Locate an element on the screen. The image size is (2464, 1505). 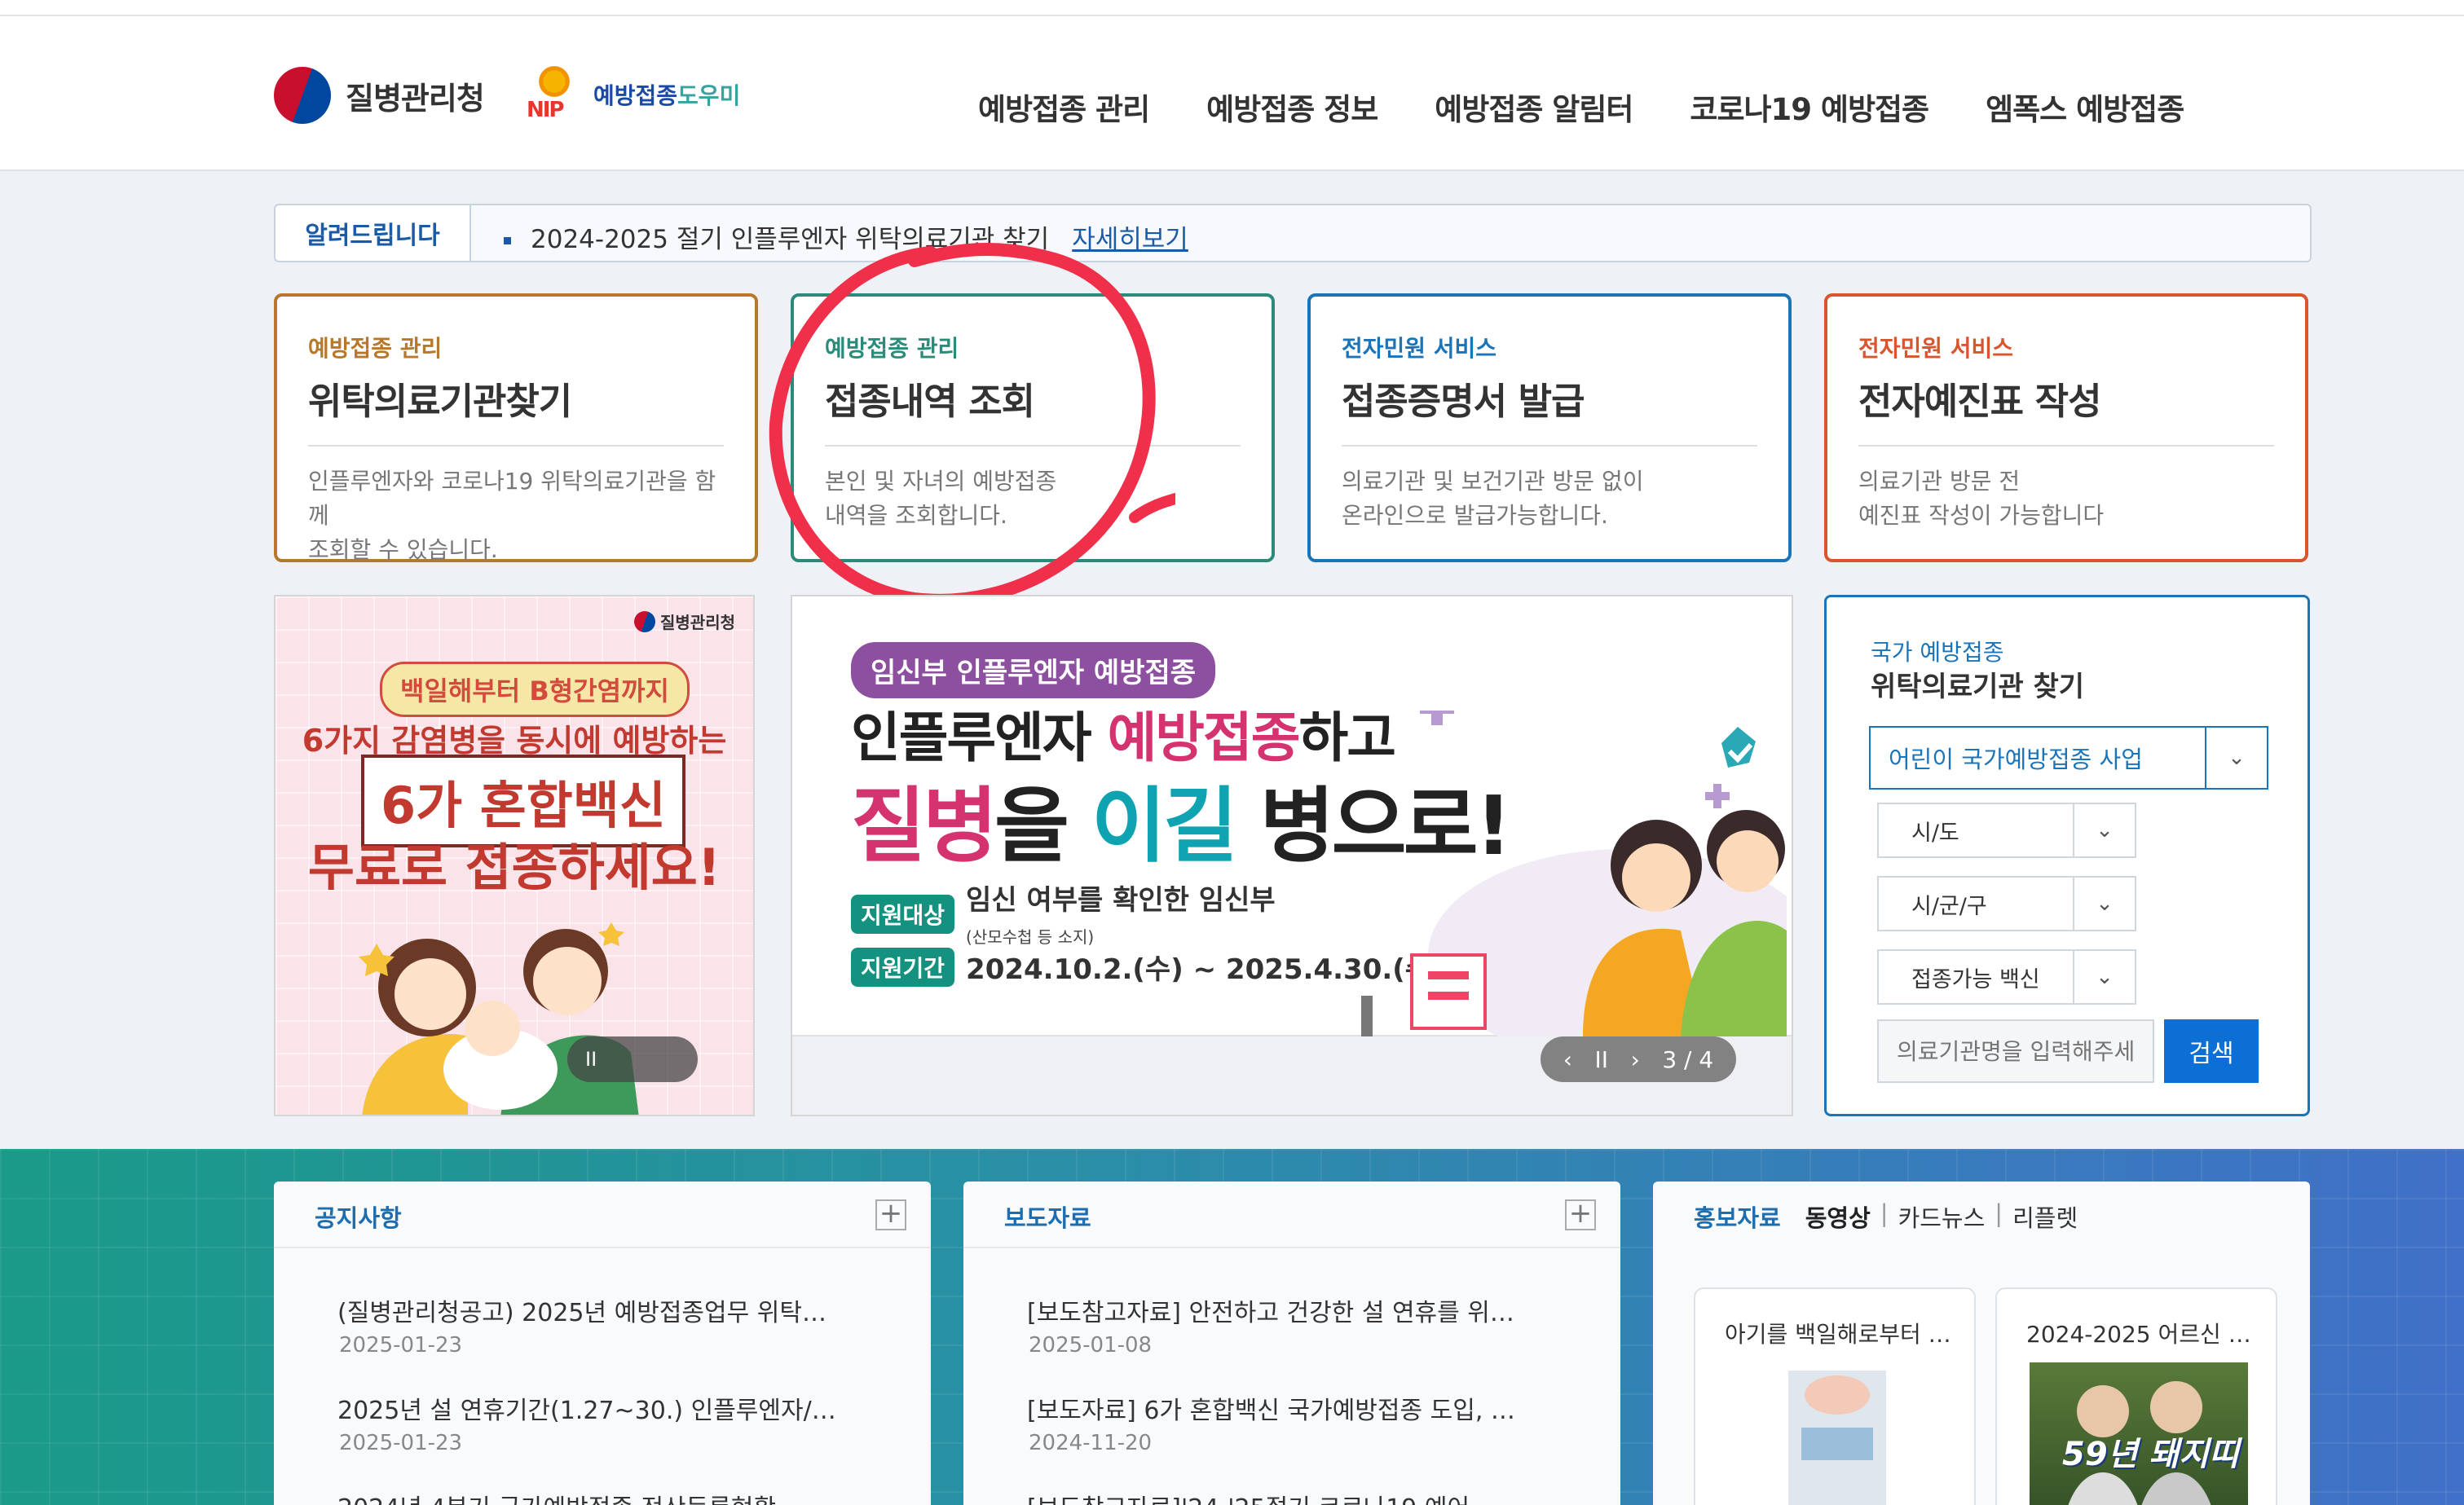
card-title: 전자예진표 작성 is located at coordinates (1979, 401).